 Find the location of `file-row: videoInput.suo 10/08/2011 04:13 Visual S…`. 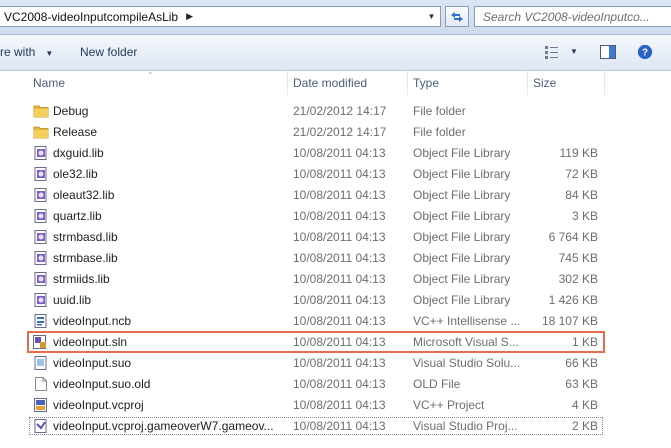

file-row: videoInput.suo 10/08/2011 04:13 Visual S… is located at coordinates (316, 363).